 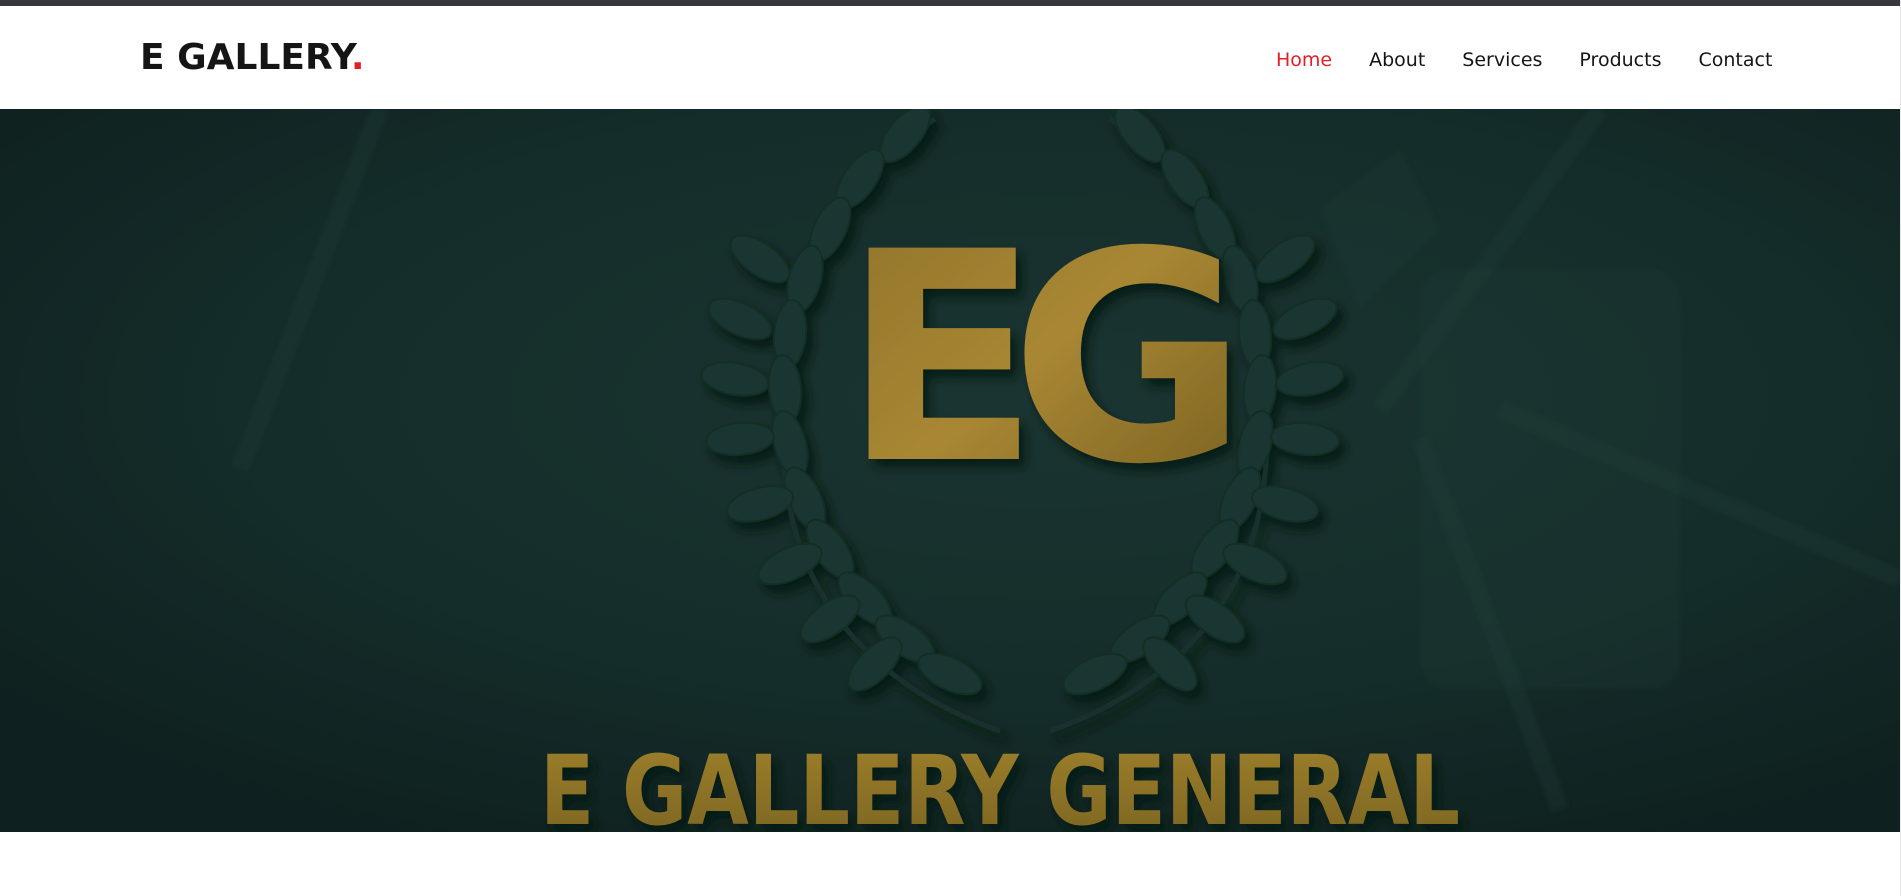 I want to click on nav-about: About, so click(x=1397, y=60).